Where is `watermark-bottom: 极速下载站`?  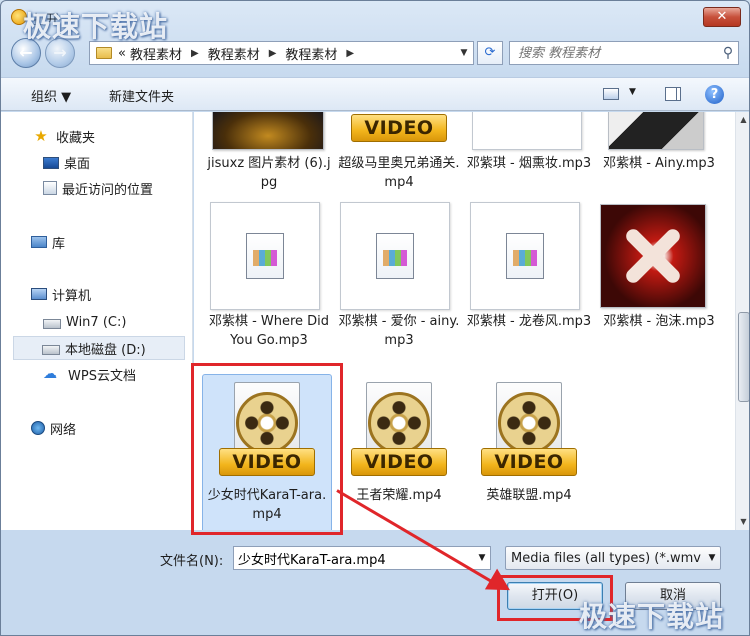
watermark-bottom: 极速下载站 is located at coordinates (652, 616).